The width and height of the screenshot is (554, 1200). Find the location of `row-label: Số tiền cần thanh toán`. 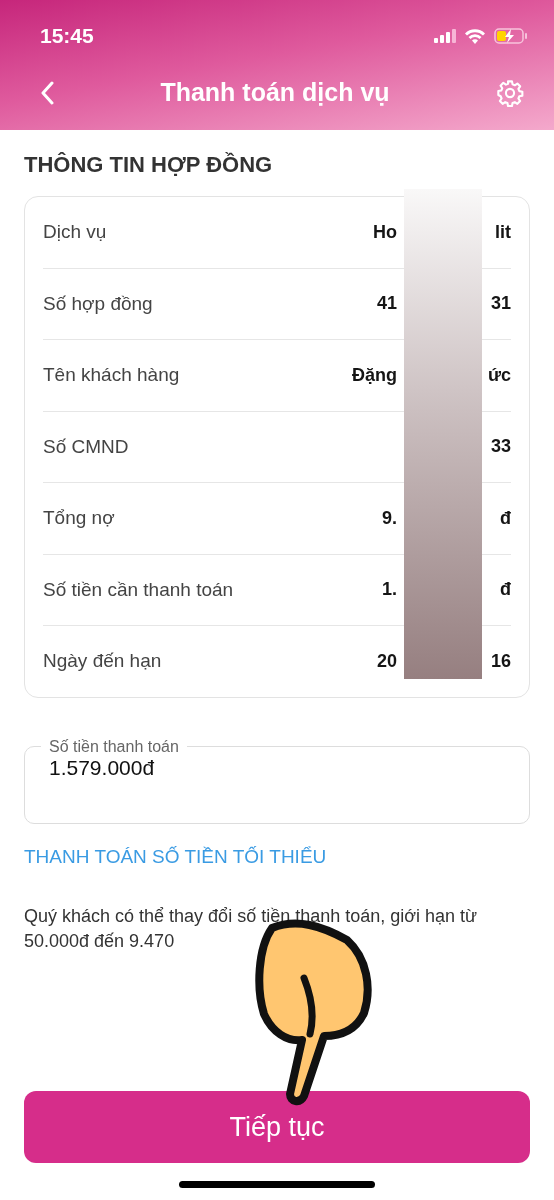

row-label: Số tiền cần thanh toán is located at coordinates (138, 589).